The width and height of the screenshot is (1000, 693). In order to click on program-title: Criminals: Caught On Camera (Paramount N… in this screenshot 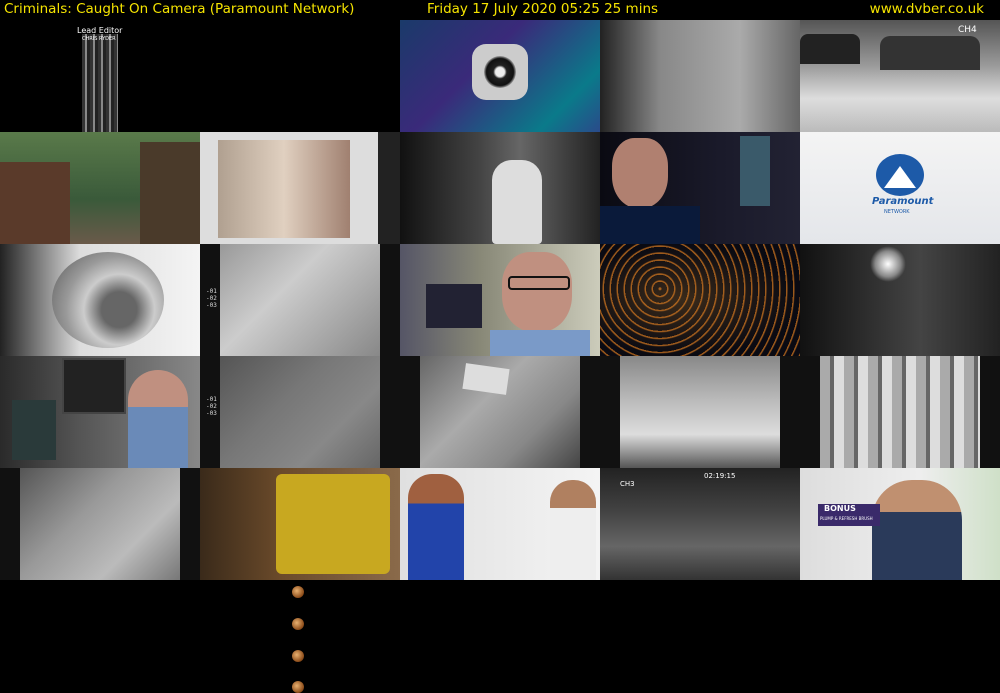, I will do `click(179, 9)`.